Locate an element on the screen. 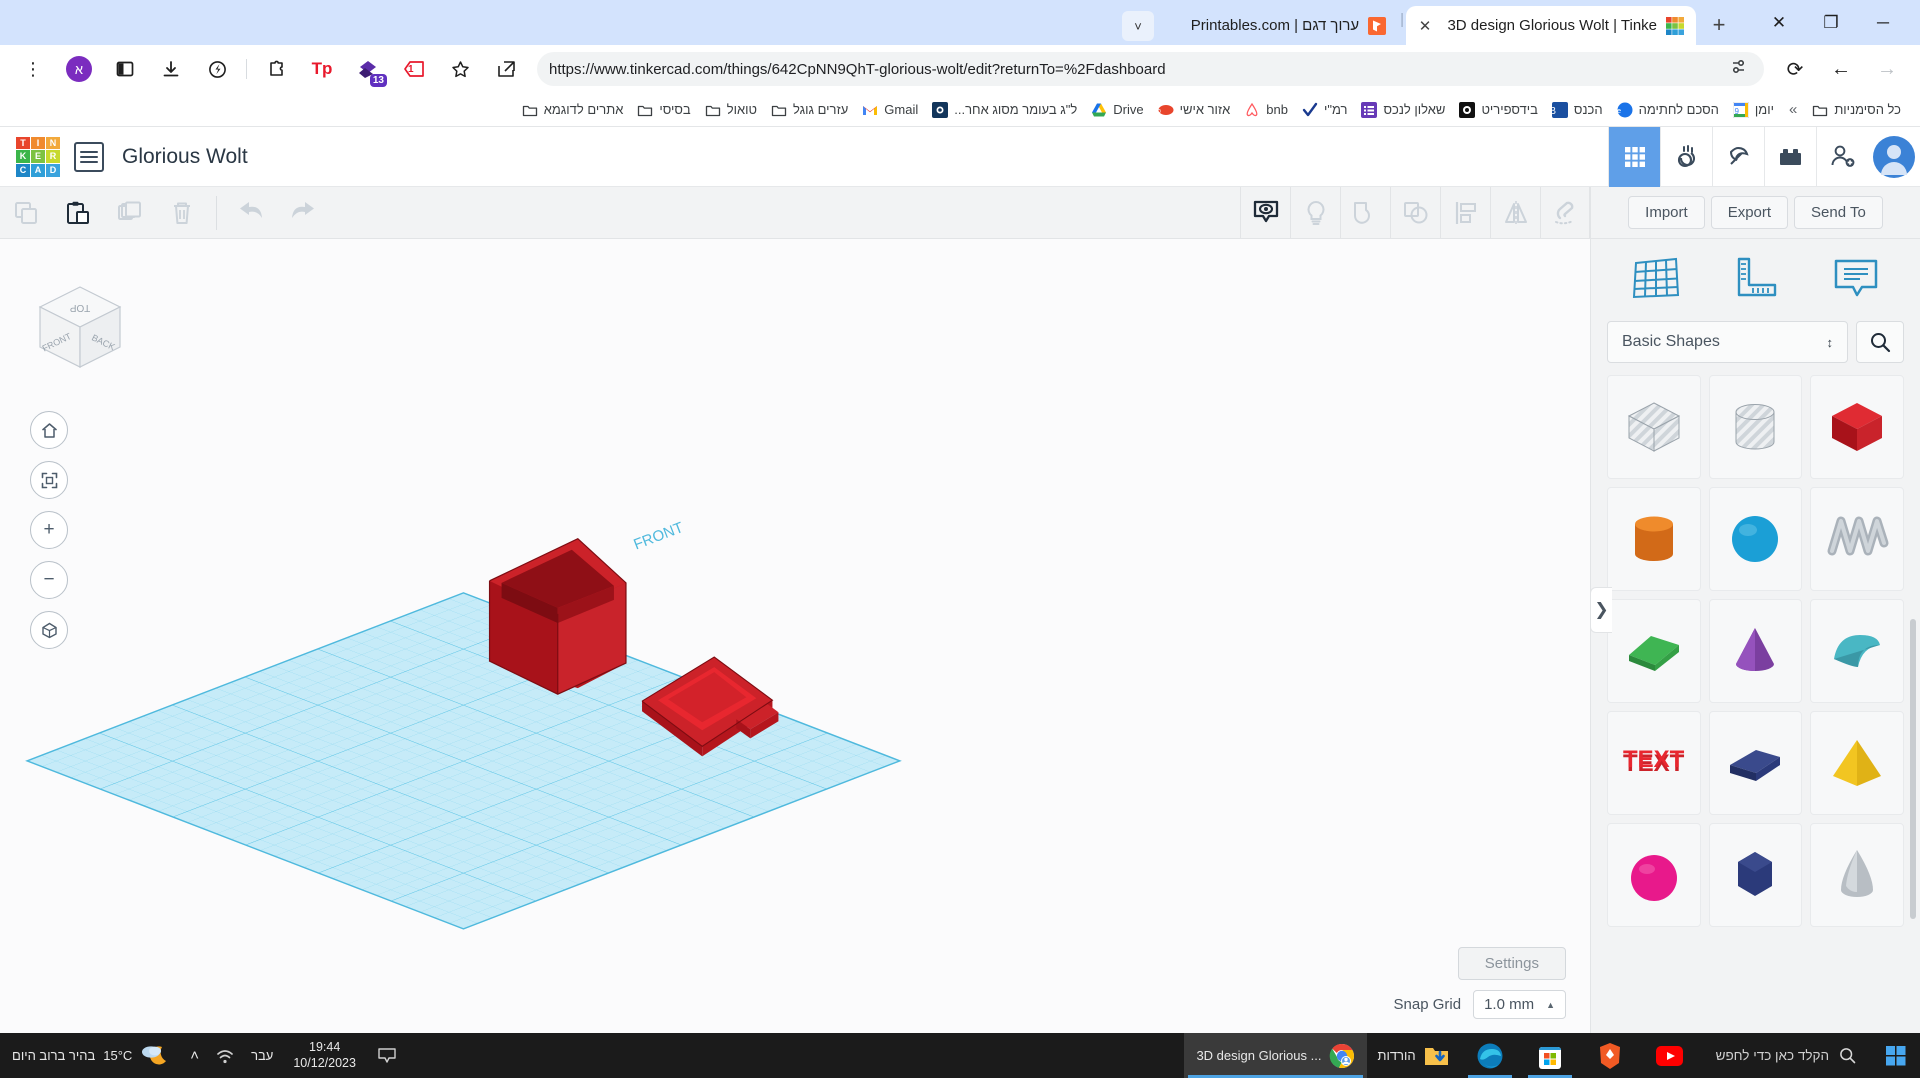 The height and width of the screenshot is (1080, 1920). duplicate-button is located at coordinates (130, 213).